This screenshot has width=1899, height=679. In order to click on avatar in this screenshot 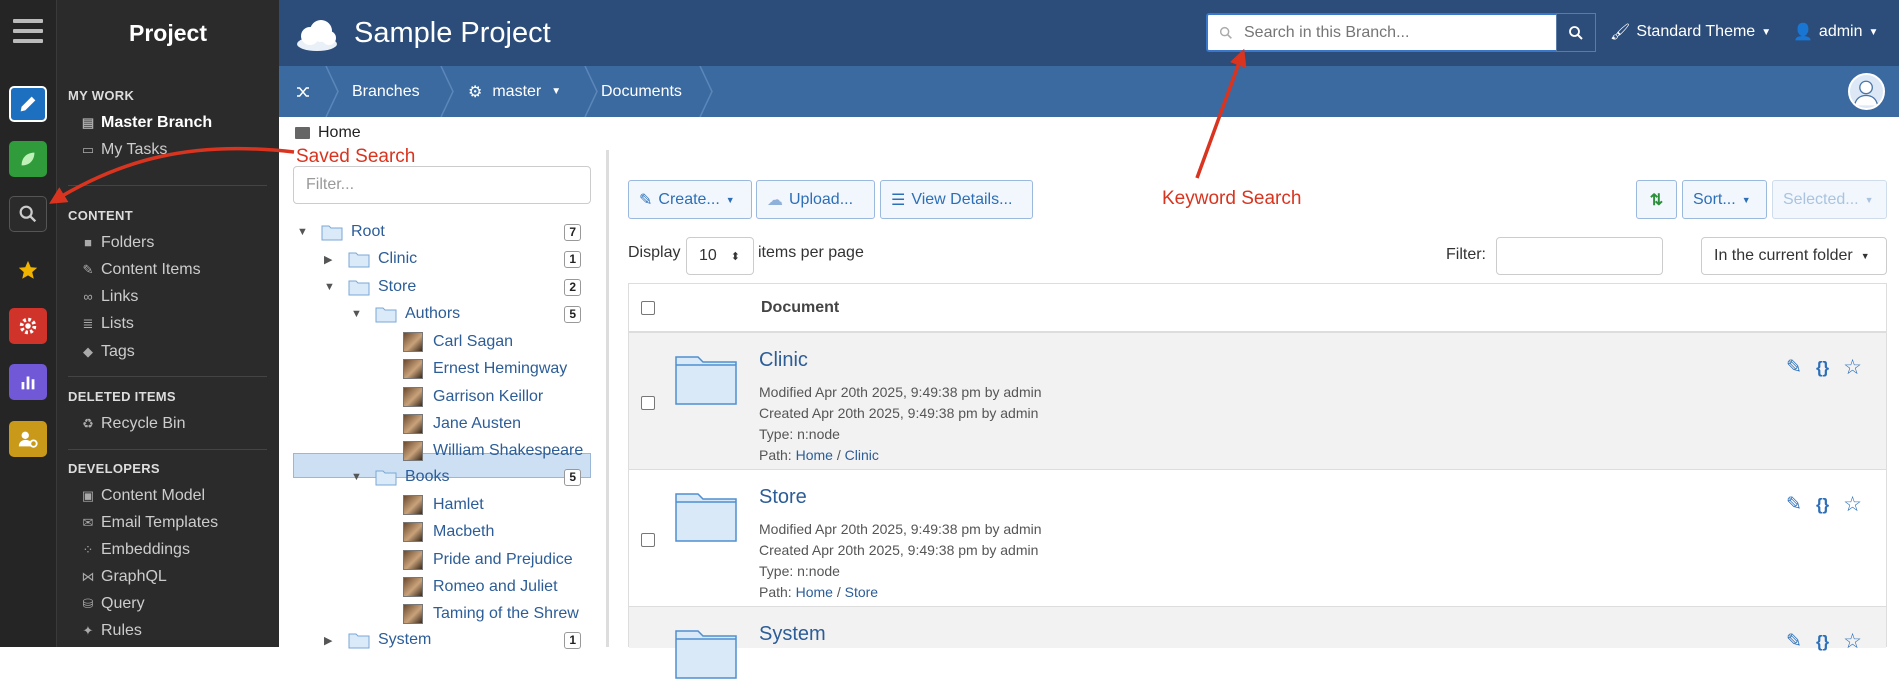, I will do `click(1866, 91)`.